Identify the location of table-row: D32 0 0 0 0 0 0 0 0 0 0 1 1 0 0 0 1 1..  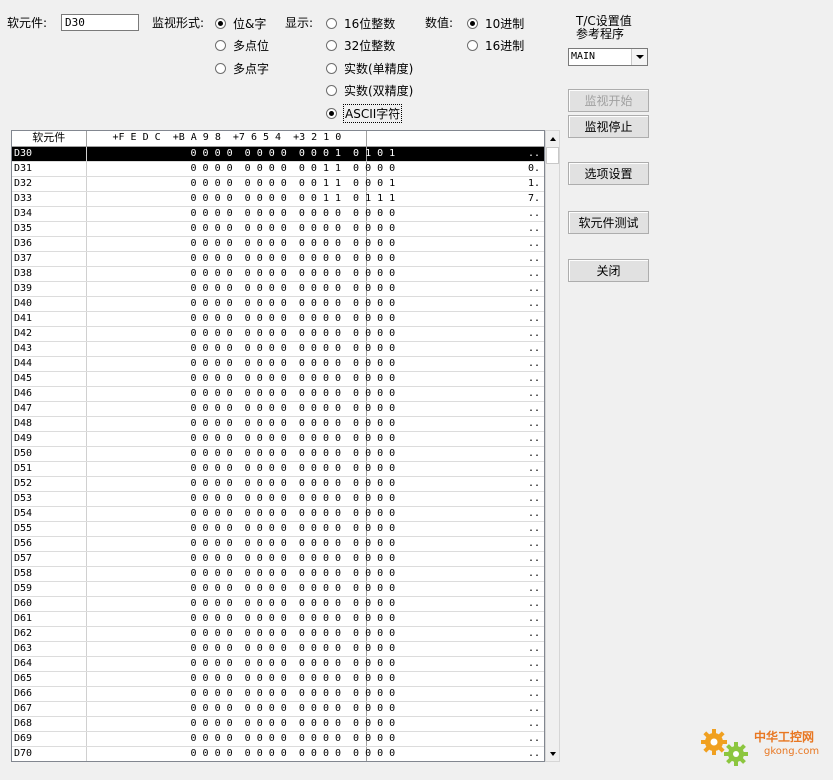
(278, 184).